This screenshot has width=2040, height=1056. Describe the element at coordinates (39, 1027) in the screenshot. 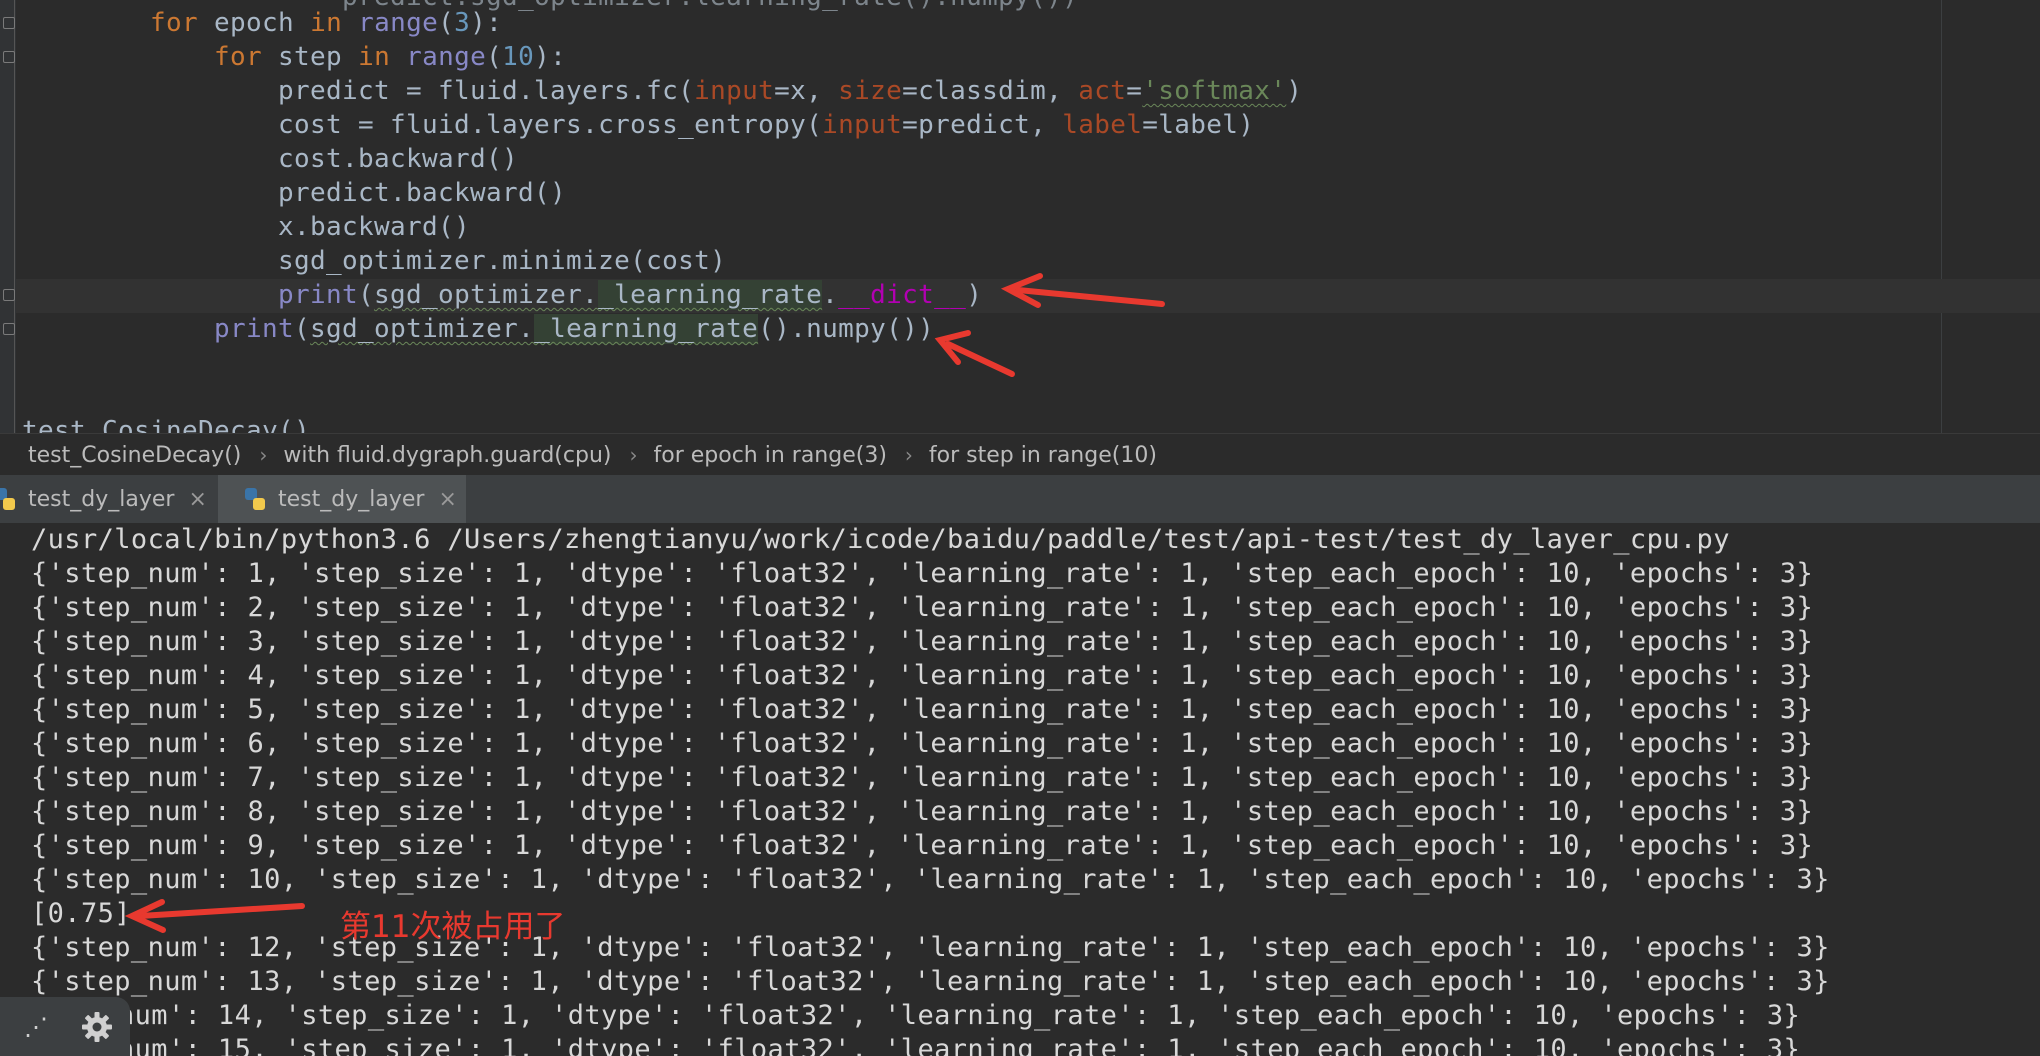

I see `dots-icon: ⋰` at that location.